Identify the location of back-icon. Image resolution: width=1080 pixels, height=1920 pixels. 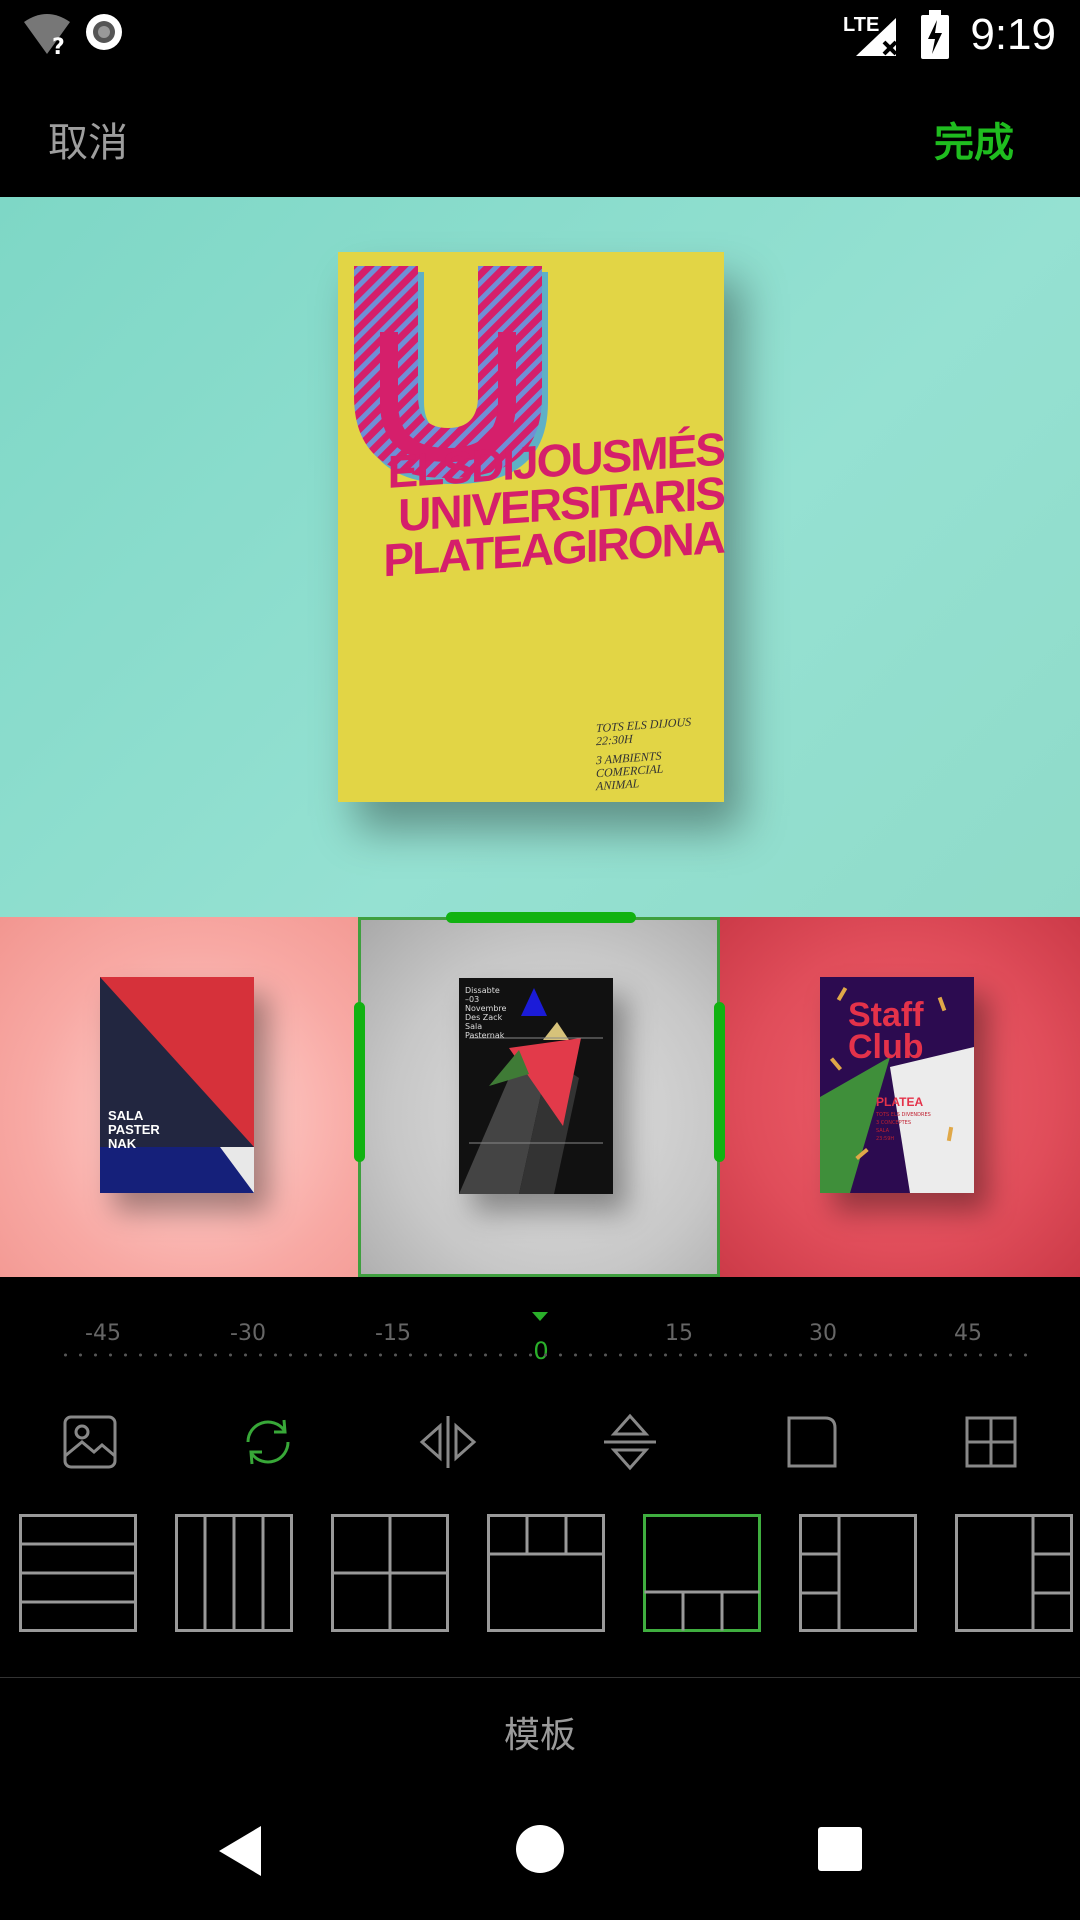
(240, 1851).